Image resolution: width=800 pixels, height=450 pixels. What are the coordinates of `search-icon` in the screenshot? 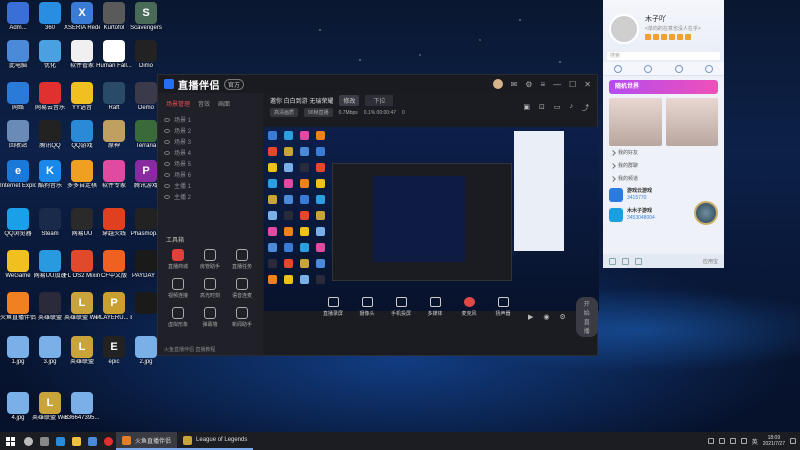 It's located at (28, 441).